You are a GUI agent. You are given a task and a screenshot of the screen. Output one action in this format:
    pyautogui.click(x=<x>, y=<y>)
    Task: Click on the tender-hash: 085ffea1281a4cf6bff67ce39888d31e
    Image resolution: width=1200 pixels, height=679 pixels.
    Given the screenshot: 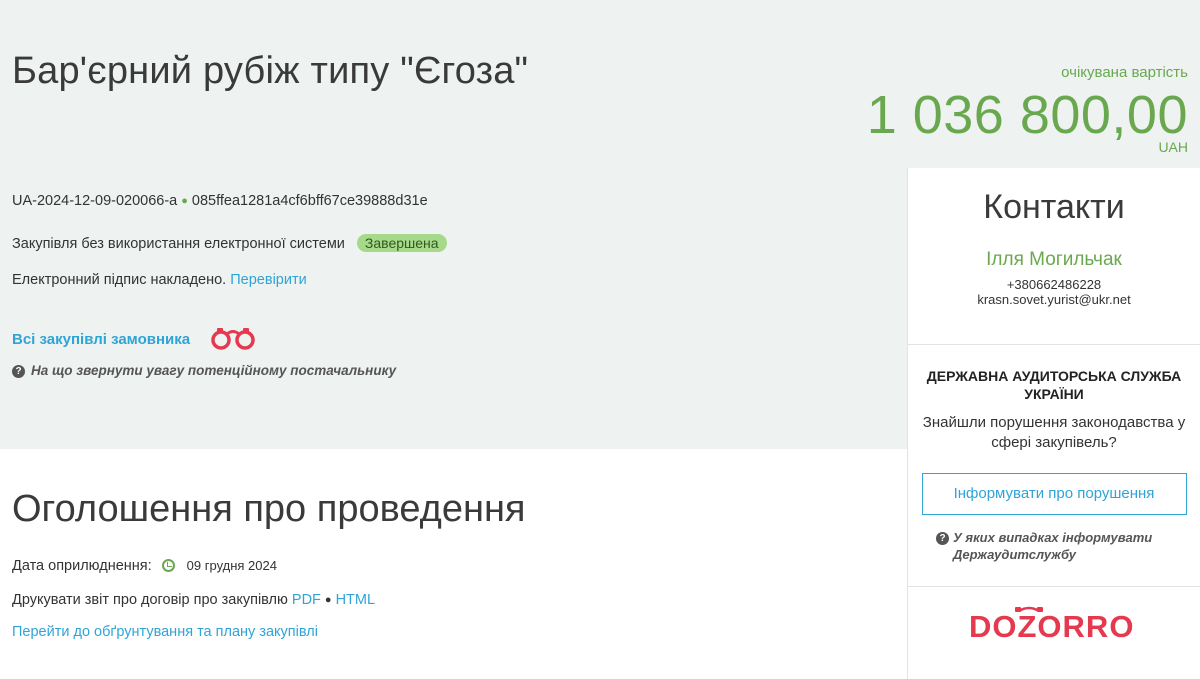 What is the action you would take?
    pyautogui.click(x=309, y=201)
    